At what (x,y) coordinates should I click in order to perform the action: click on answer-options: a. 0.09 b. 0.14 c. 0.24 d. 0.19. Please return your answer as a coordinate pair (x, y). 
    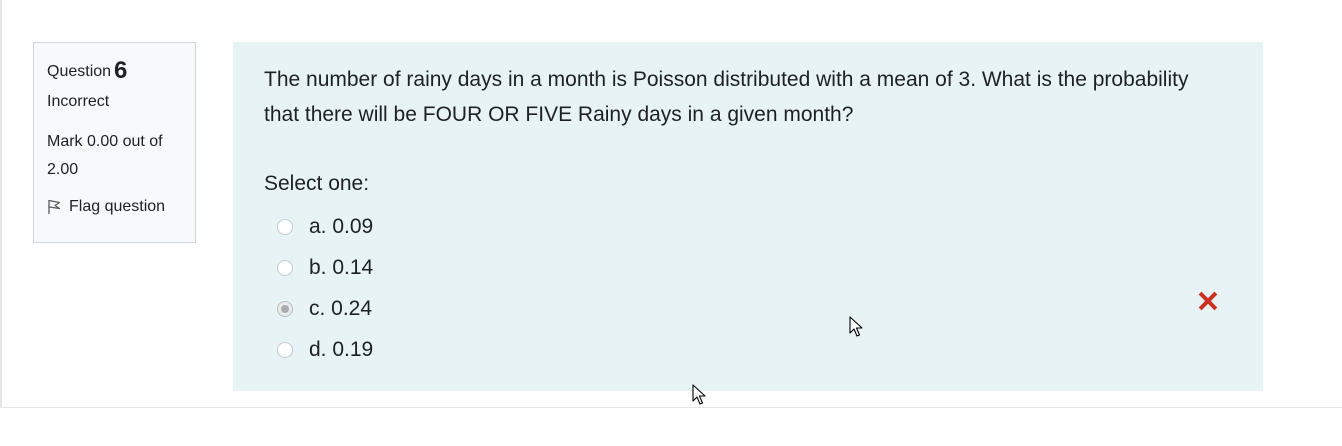
    Looking at the image, I should click on (325, 288).